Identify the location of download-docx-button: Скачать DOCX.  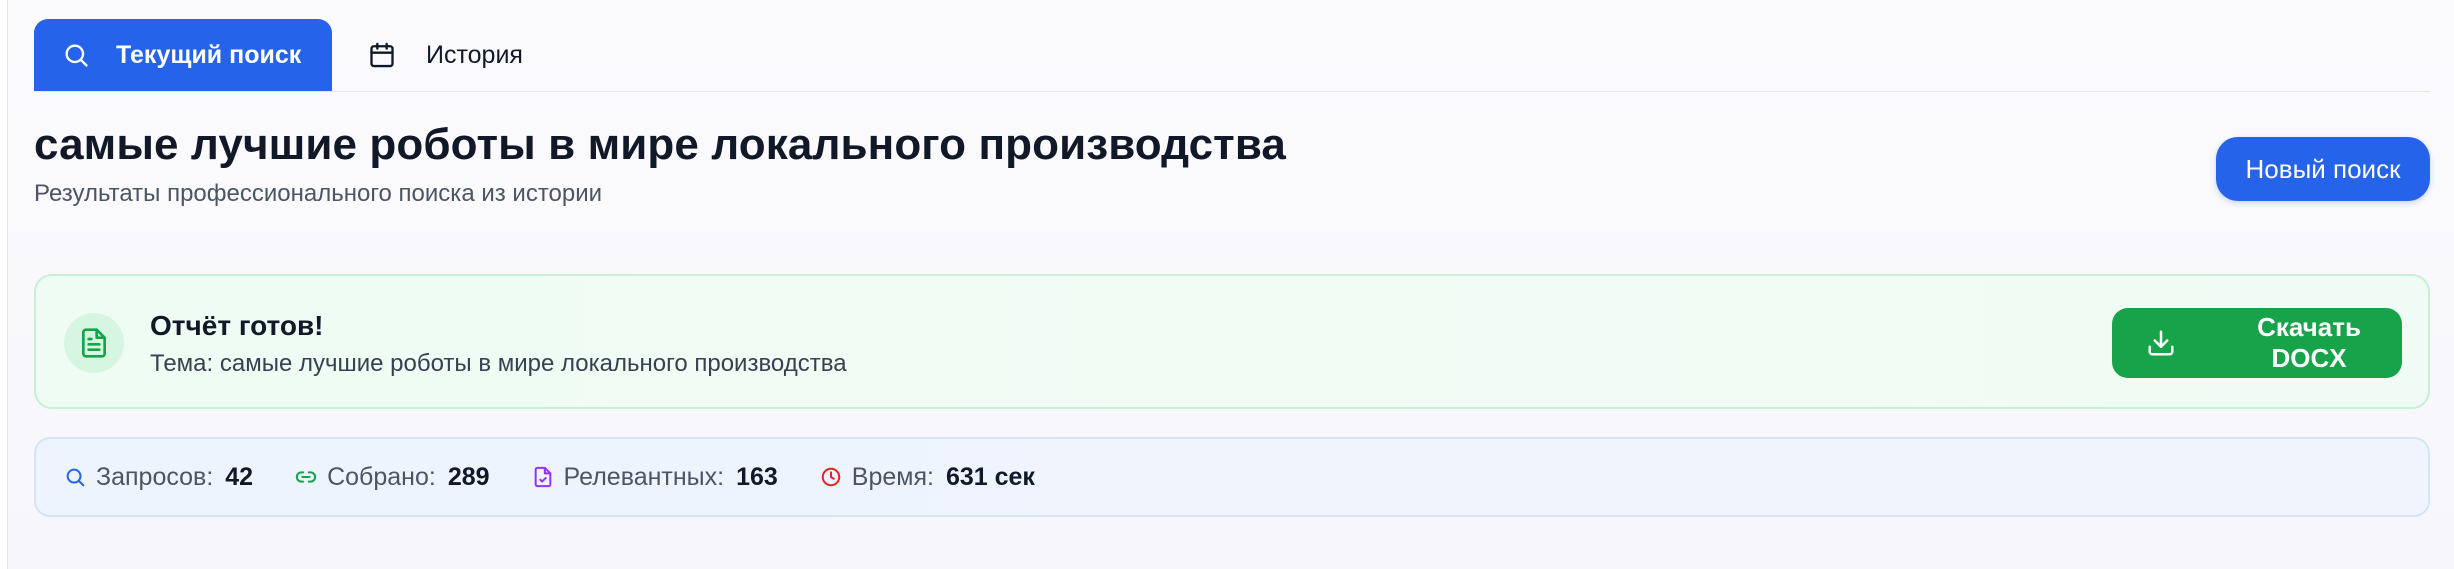
(2257, 343).